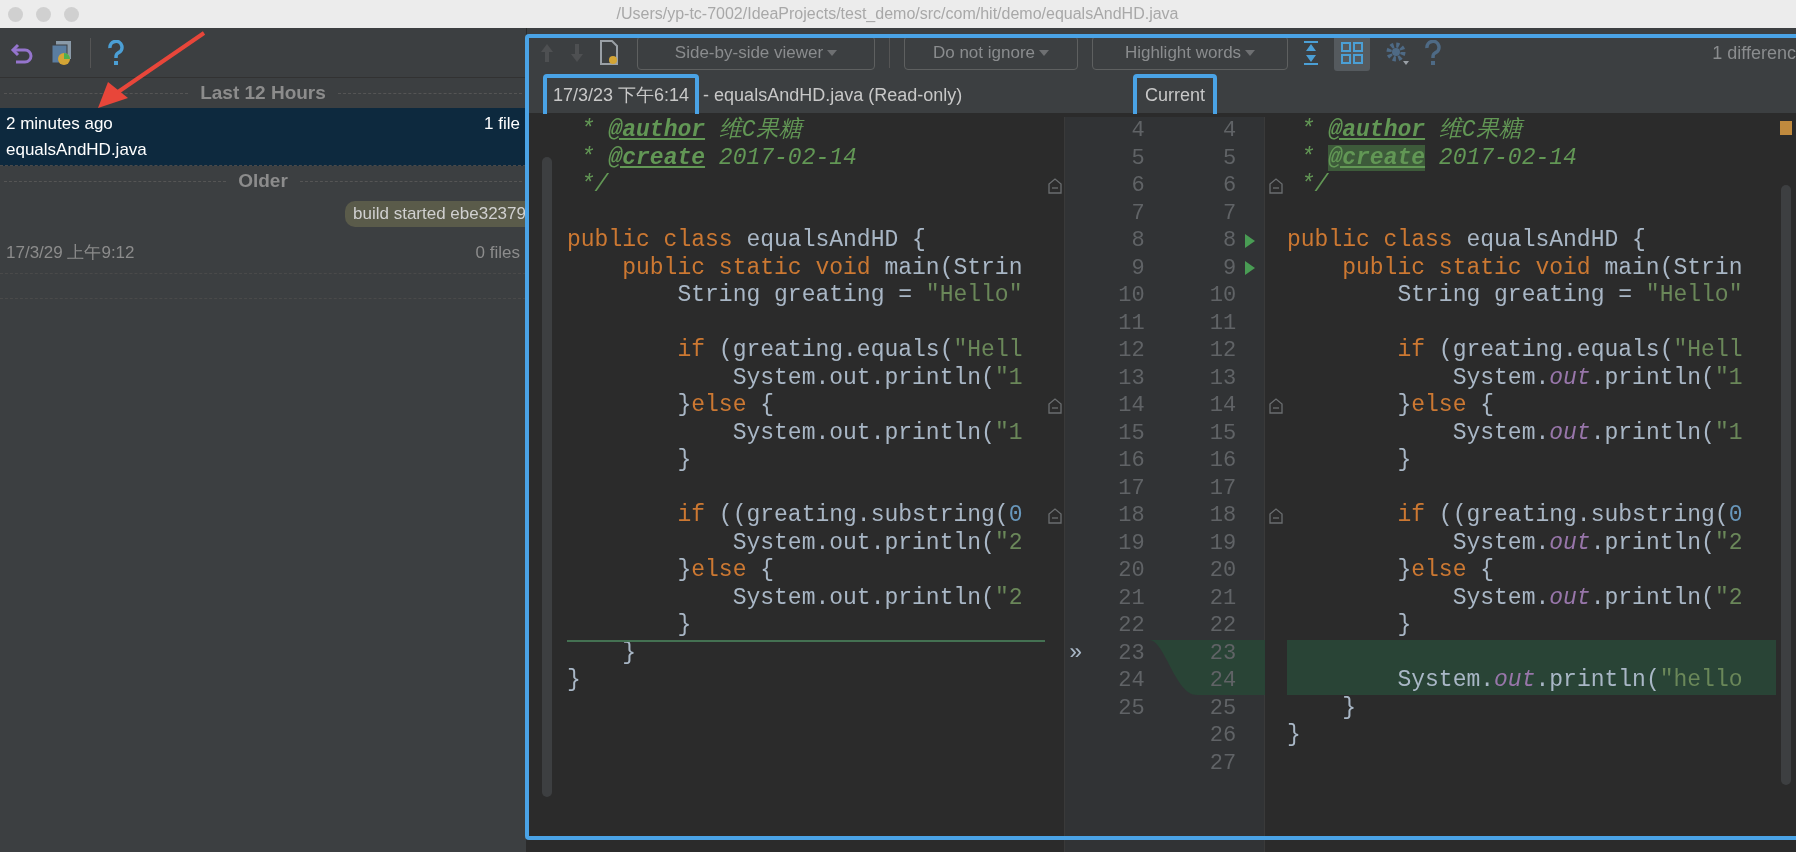  Describe the element at coordinates (263, 92) in the screenshot. I see `group-header: Last 12 Hours` at that location.